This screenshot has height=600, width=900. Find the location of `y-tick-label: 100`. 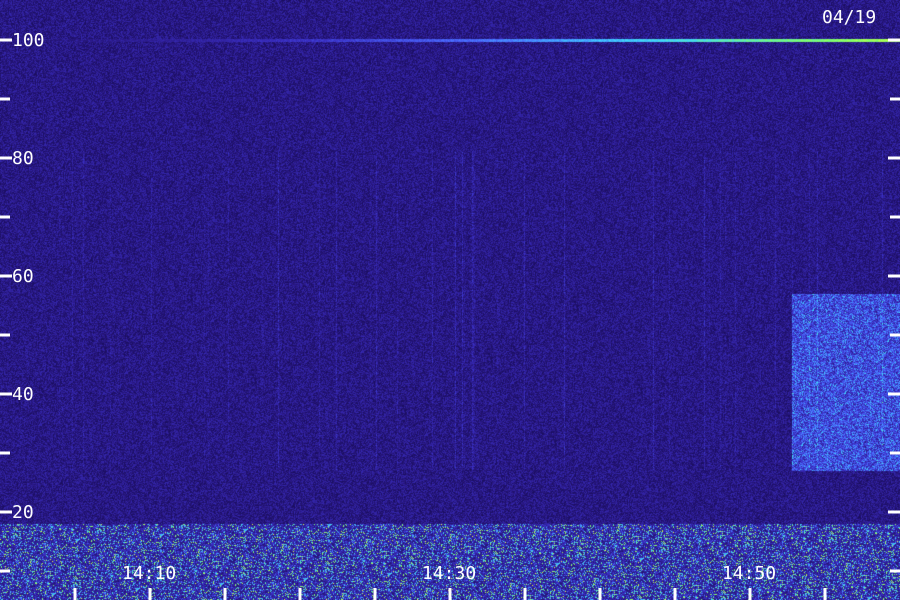

y-tick-label: 100 is located at coordinates (28, 40).